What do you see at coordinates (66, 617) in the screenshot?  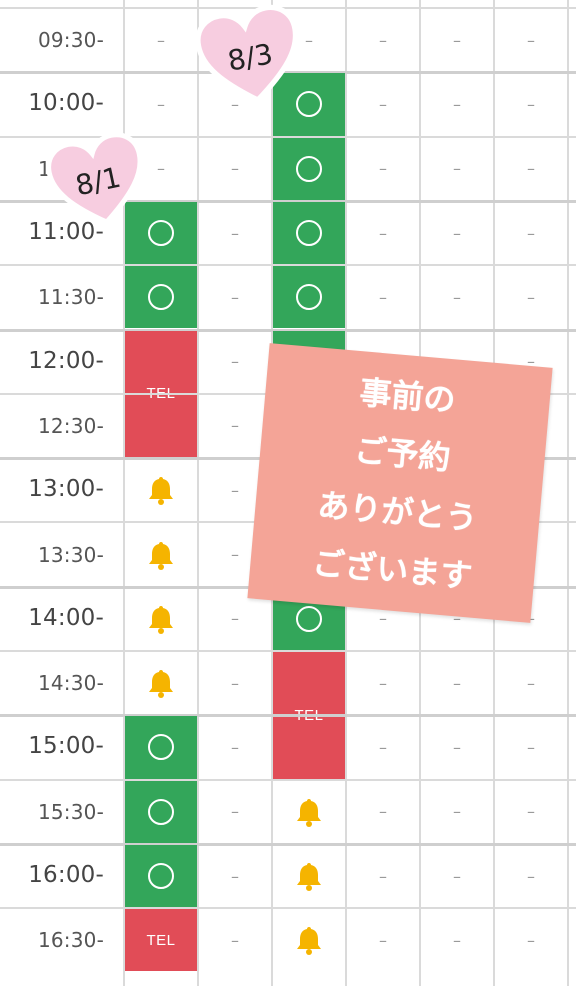 I see `time-slot-label: 14:00-` at bounding box center [66, 617].